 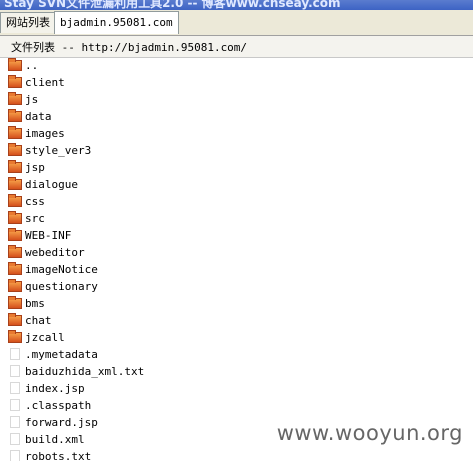 I want to click on folder-item: src, so click(x=150, y=218).